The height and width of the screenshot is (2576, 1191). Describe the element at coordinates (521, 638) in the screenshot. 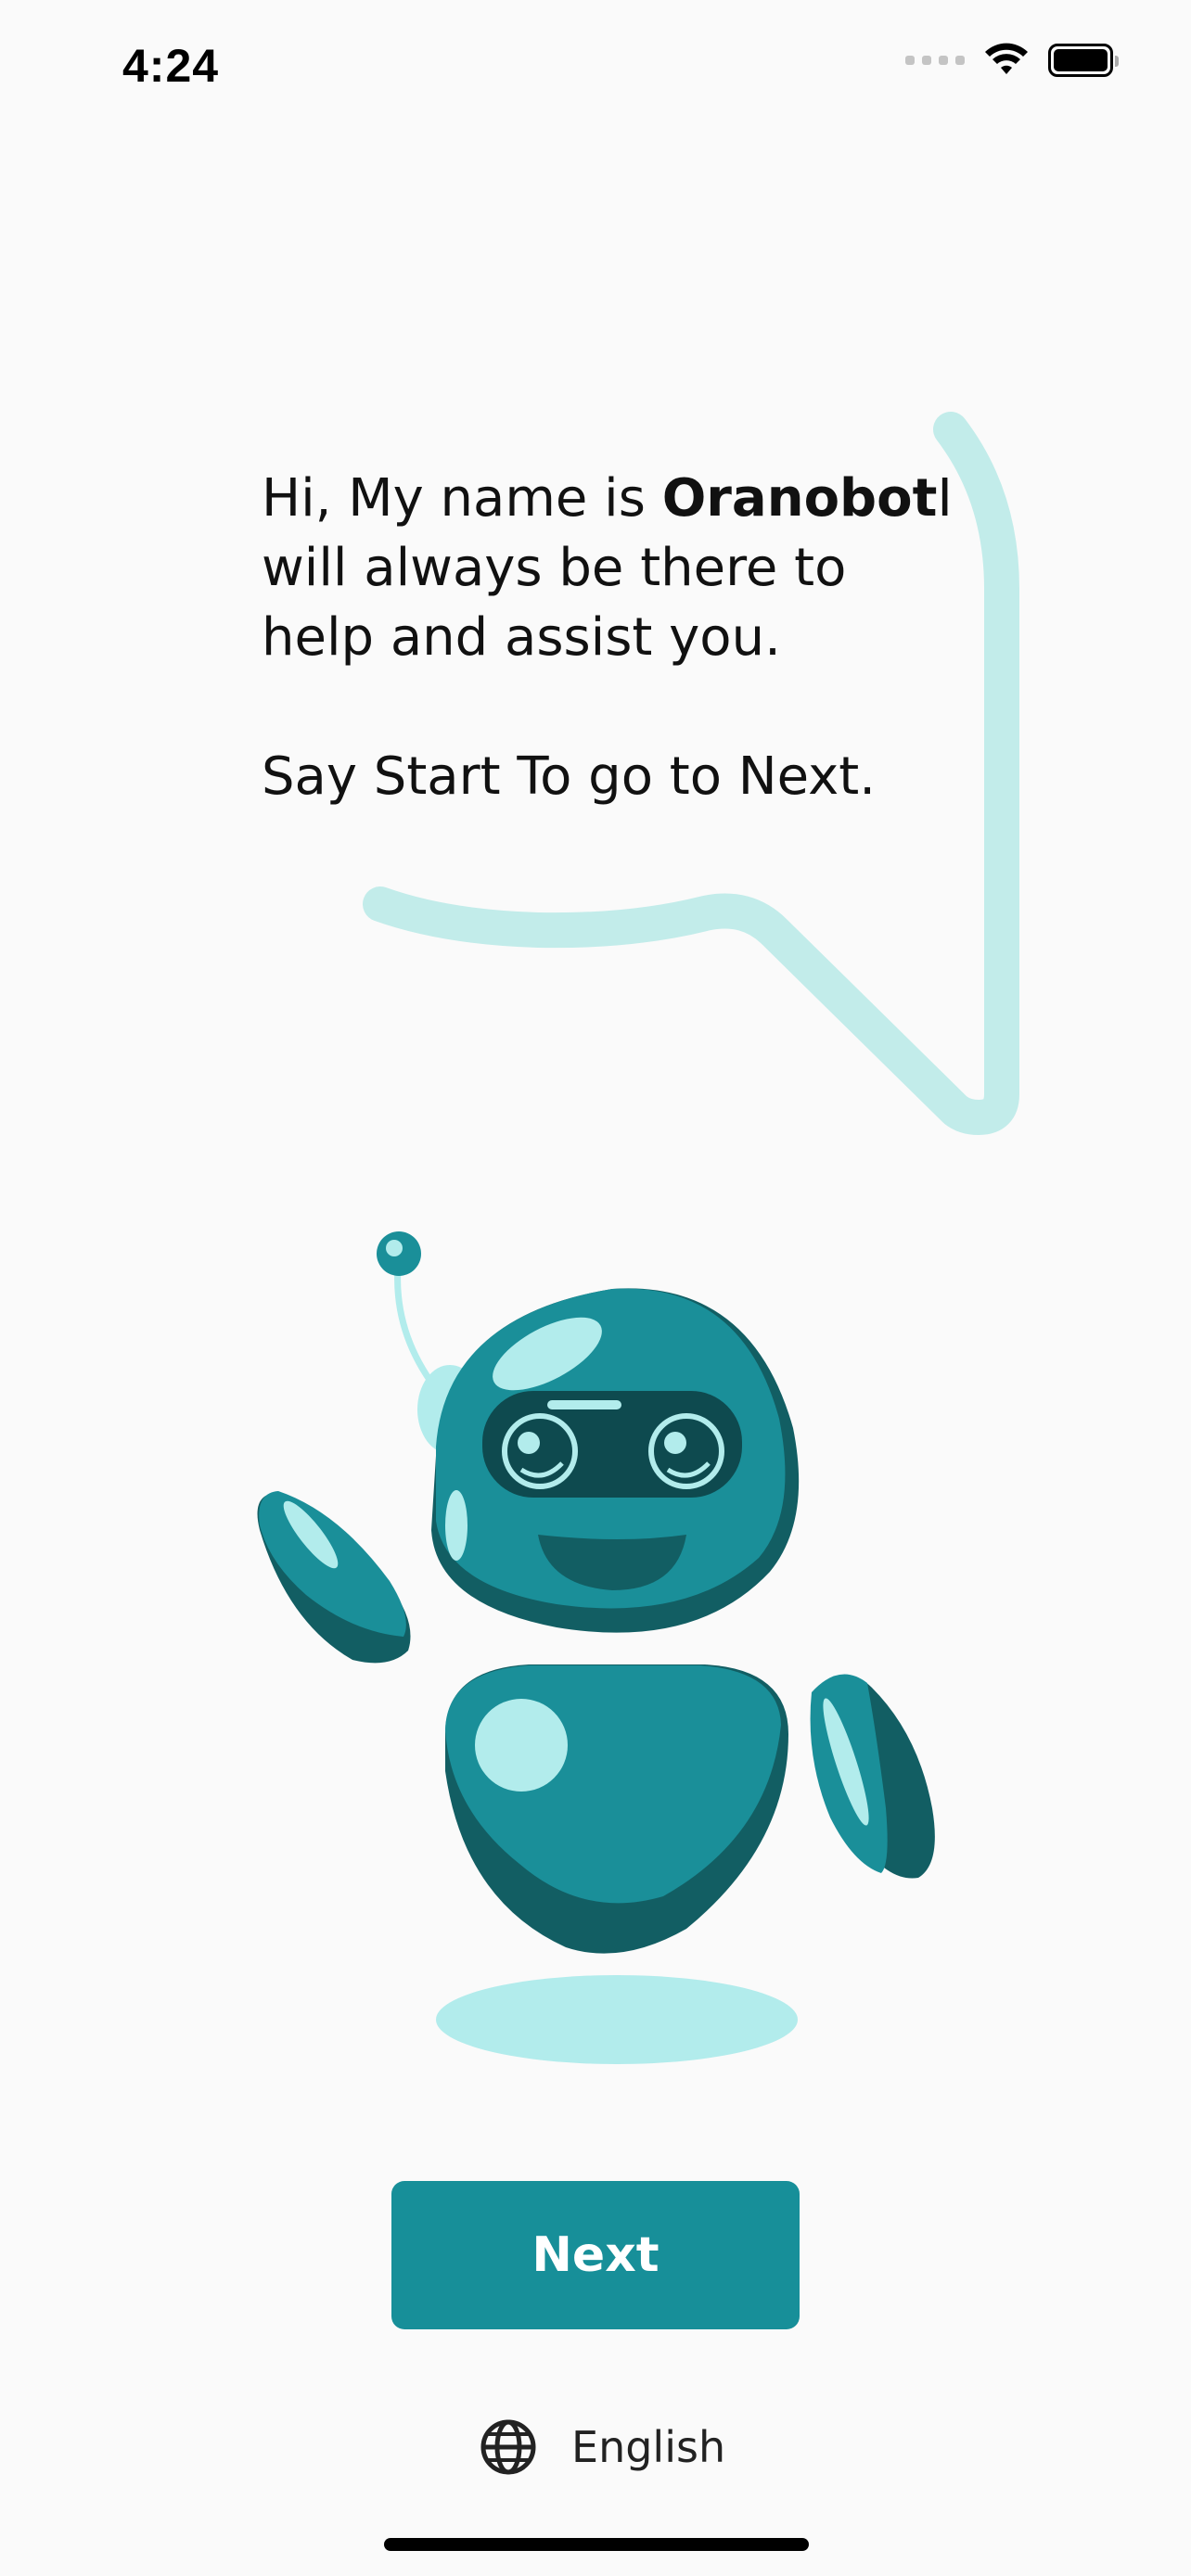

I see `greeting-line-3: help and assist you.` at that location.